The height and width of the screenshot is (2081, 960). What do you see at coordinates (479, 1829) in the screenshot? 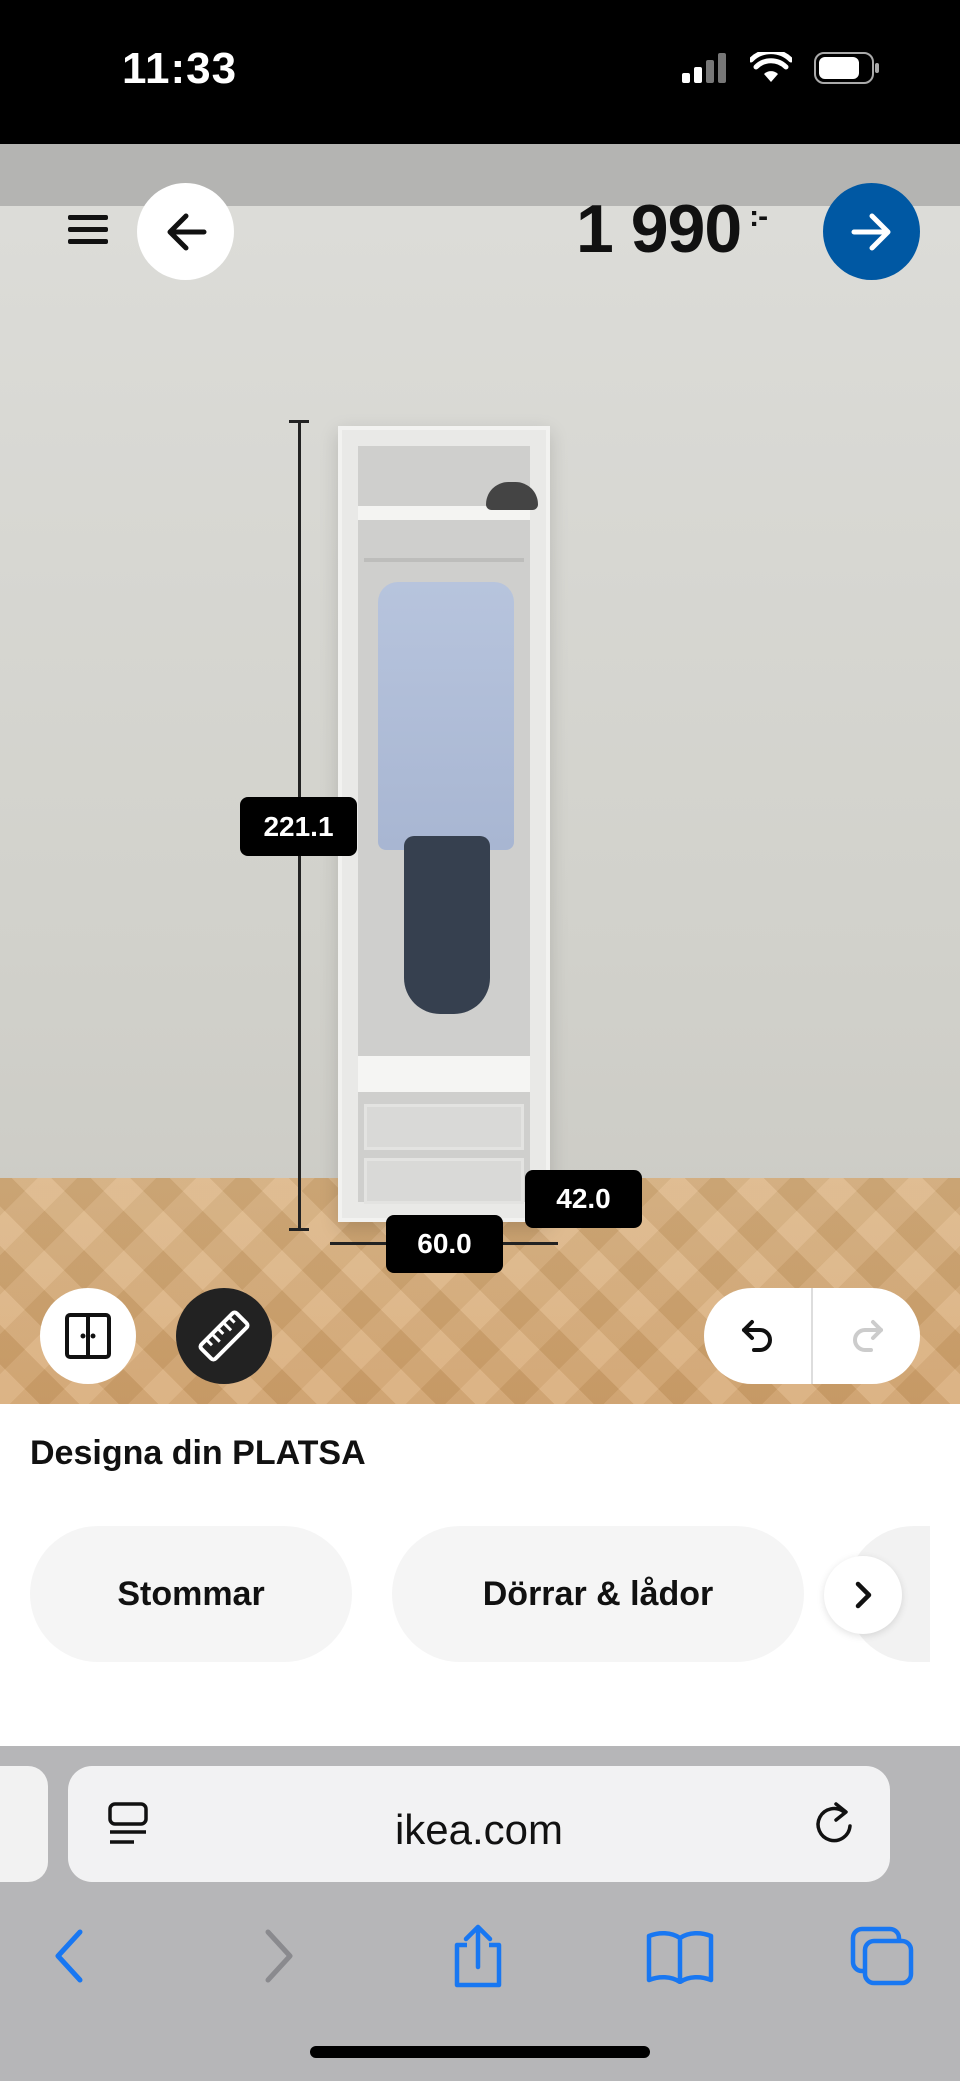
I see `url-text: ikea.com` at bounding box center [479, 1829].